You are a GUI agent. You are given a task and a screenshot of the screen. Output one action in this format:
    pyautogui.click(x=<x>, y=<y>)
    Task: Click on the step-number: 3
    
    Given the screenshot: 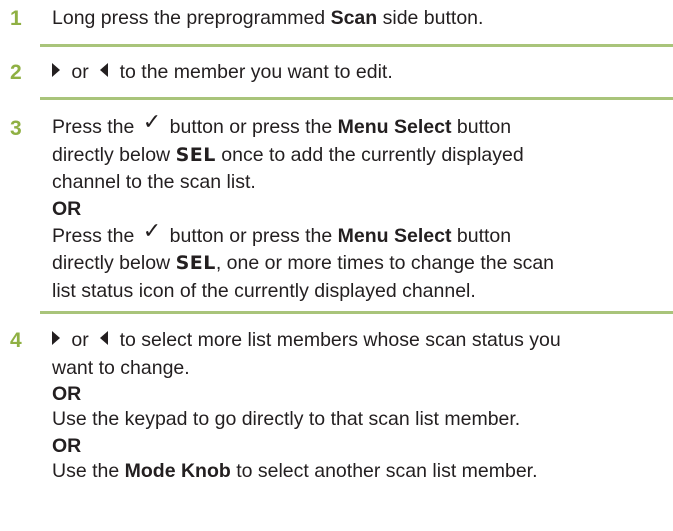 What is the action you would take?
    pyautogui.click(x=16, y=128)
    